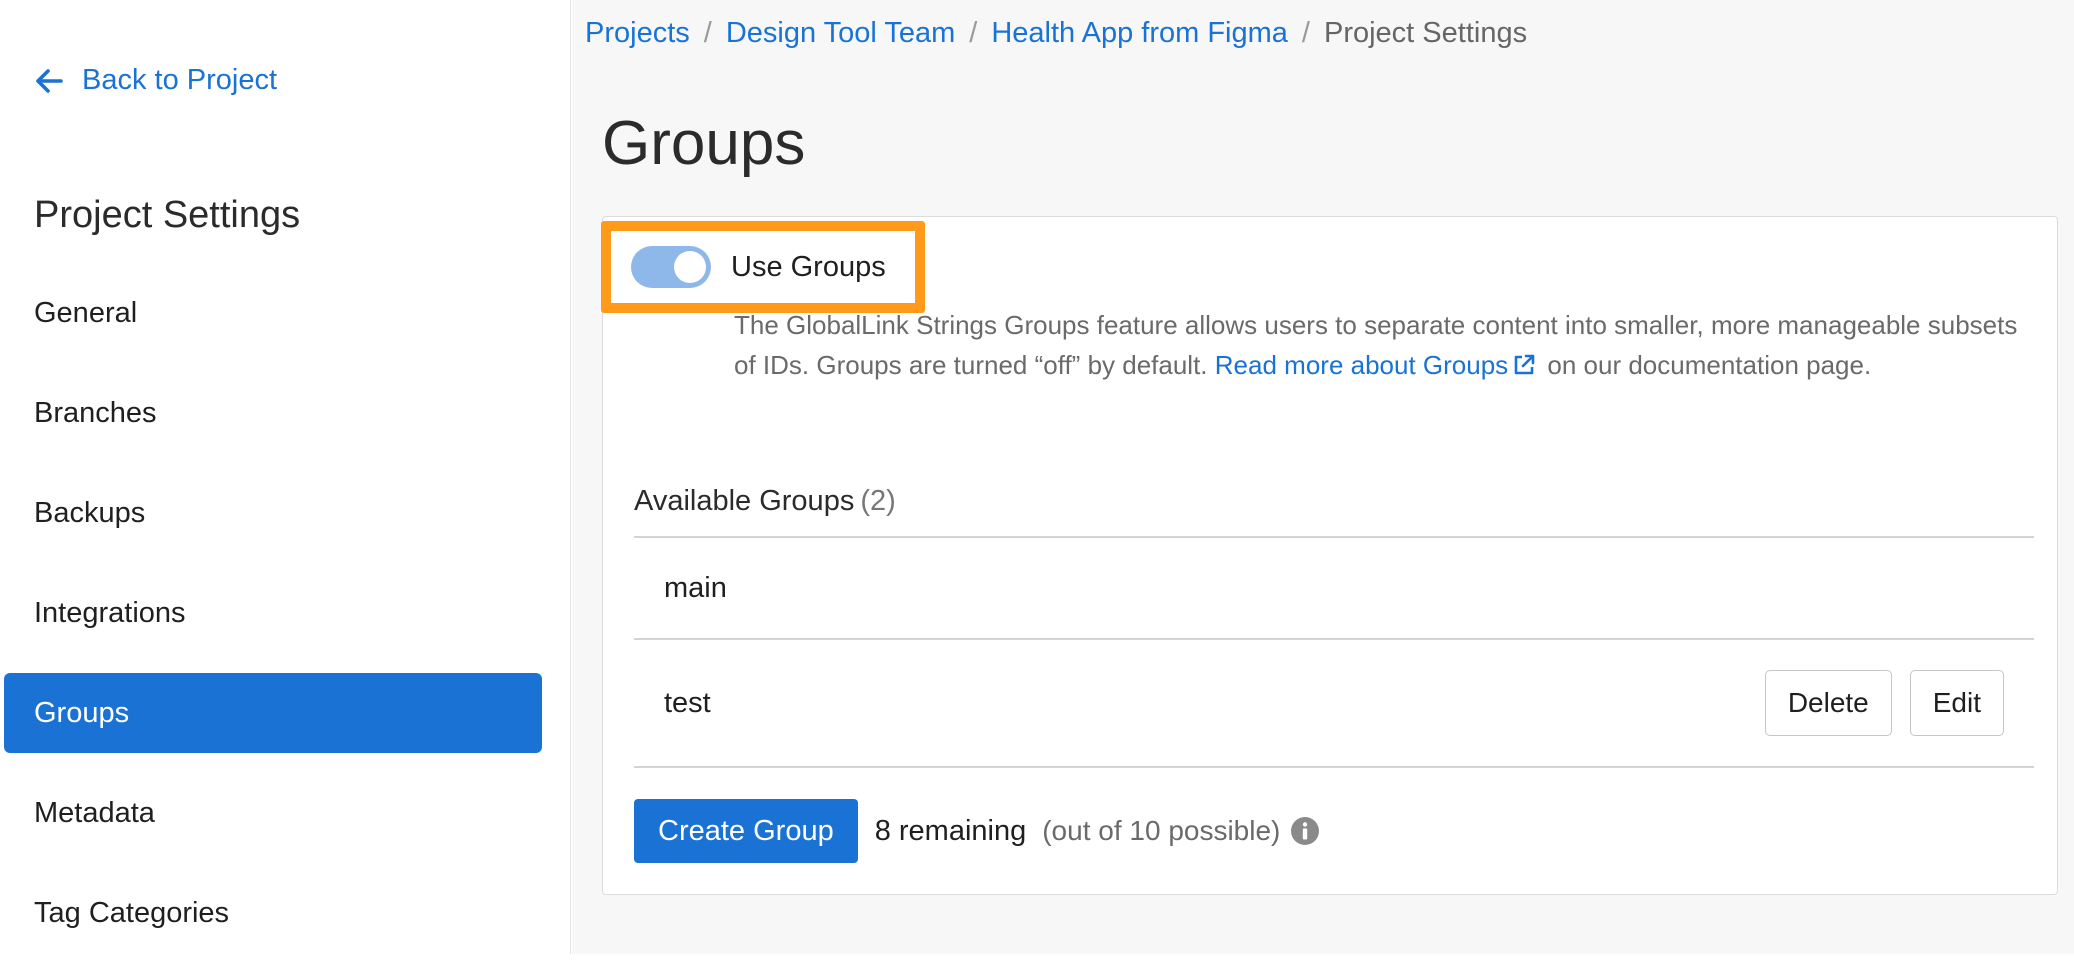 The height and width of the screenshot is (973, 2074). I want to click on available-groups-label: Available Groups, so click(744, 501).